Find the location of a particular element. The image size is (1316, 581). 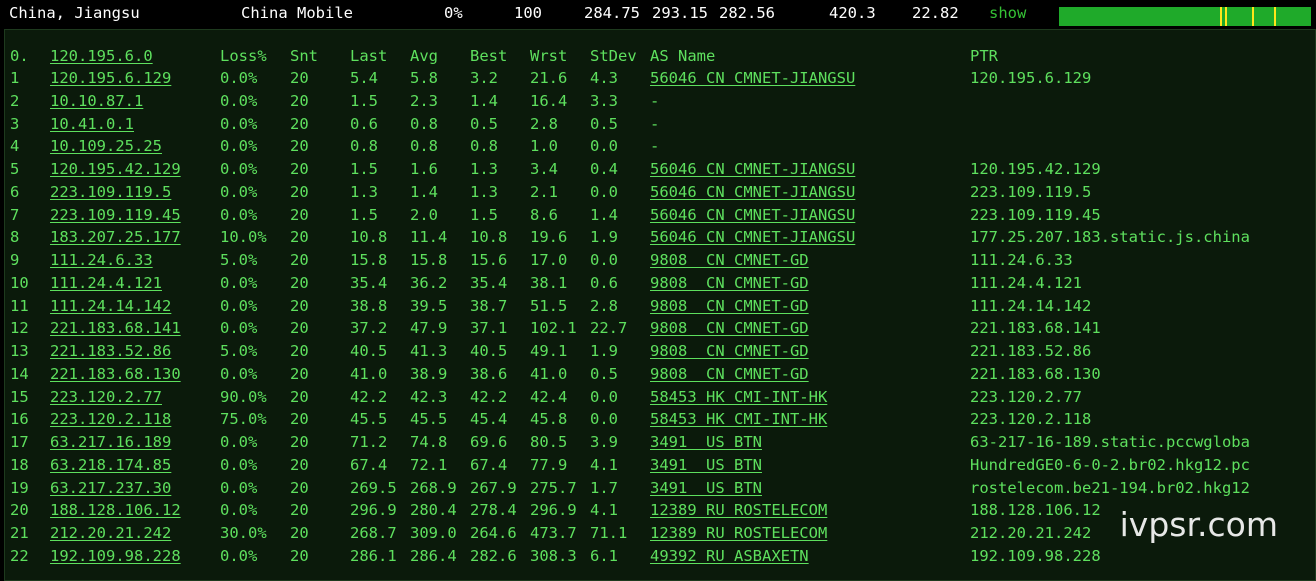

col-wrst: Wrst is located at coordinates (549, 56).